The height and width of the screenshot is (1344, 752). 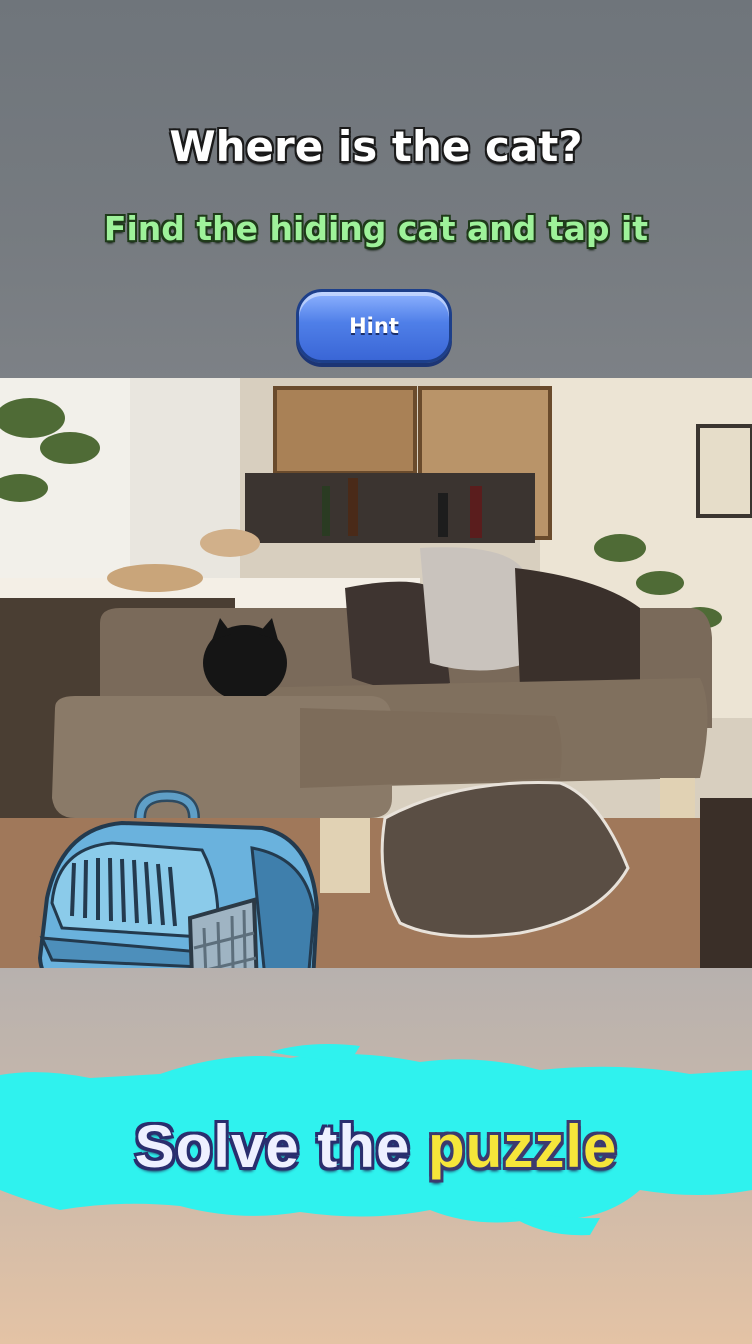 What do you see at coordinates (523, 1146) in the screenshot?
I see `tagline-part2: puzzle` at bounding box center [523, 1146].